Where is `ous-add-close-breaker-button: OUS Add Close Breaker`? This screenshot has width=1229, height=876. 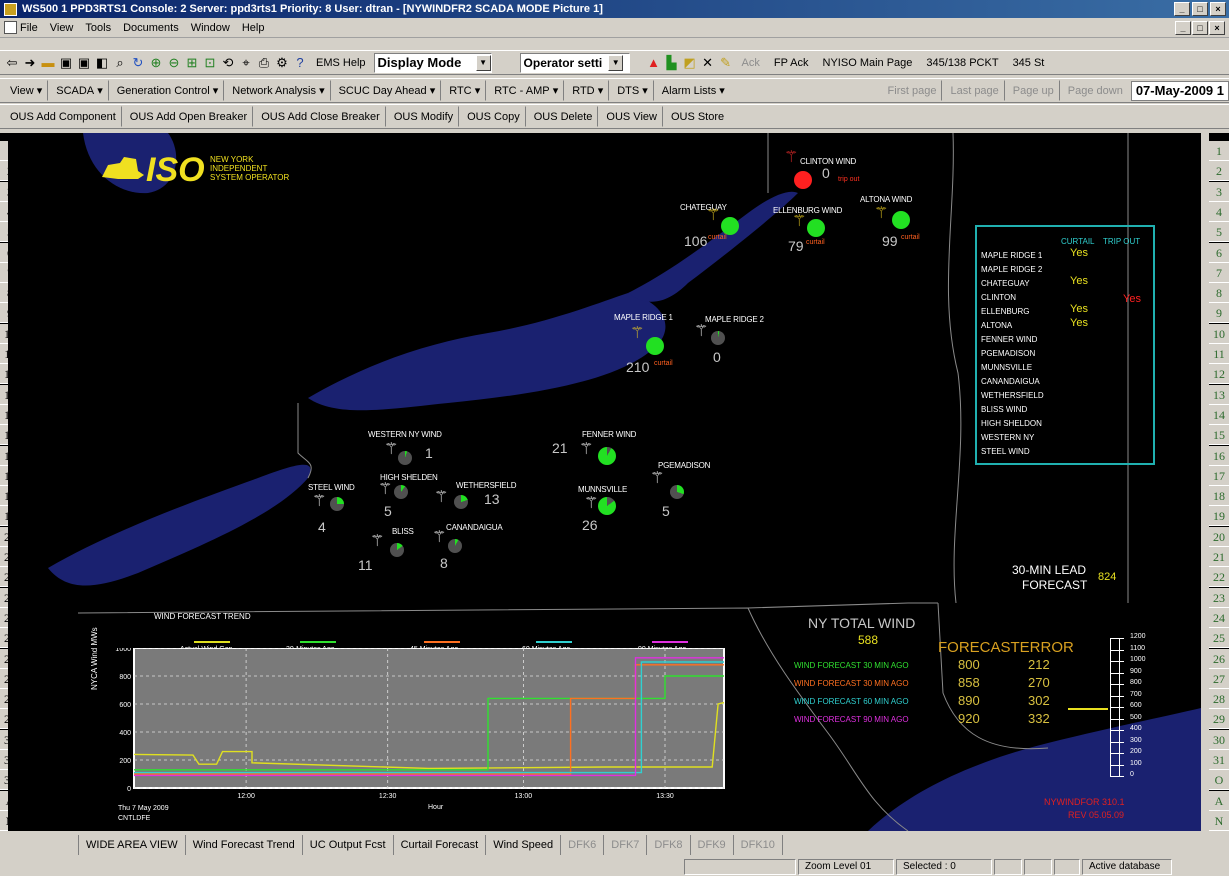
ous-add-close-breaker-button: OUS Add Close Breaker is located at coordinates (320, 116).